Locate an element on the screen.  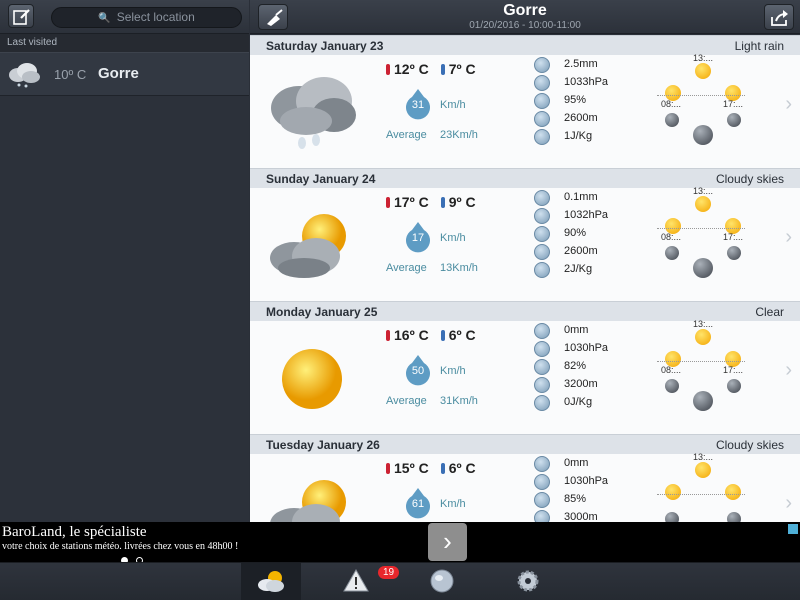
temp-max: 16º C is located at coordinates (411, 335).